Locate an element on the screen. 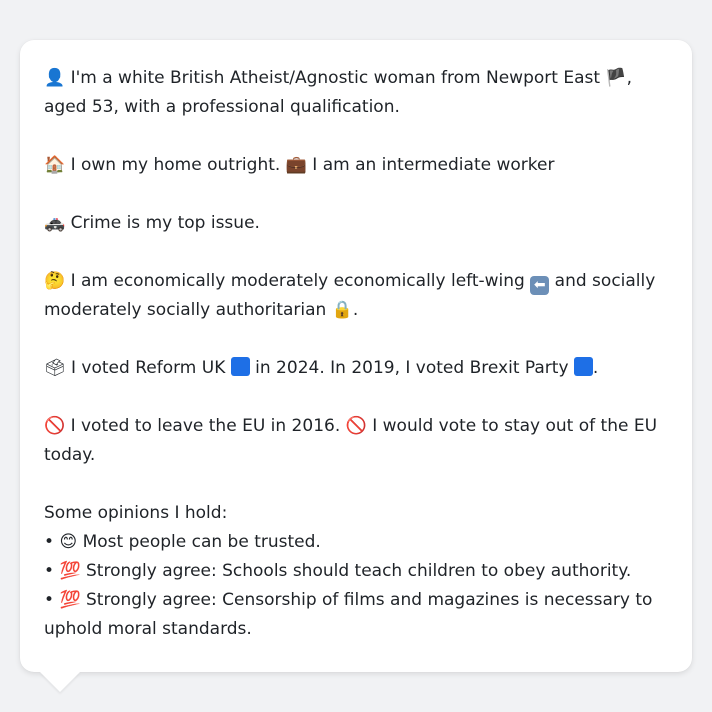 The width and height of the screenshot is (712, 712). opinions-heading: Some opinions I hold: is located at coordinates (136, 513).